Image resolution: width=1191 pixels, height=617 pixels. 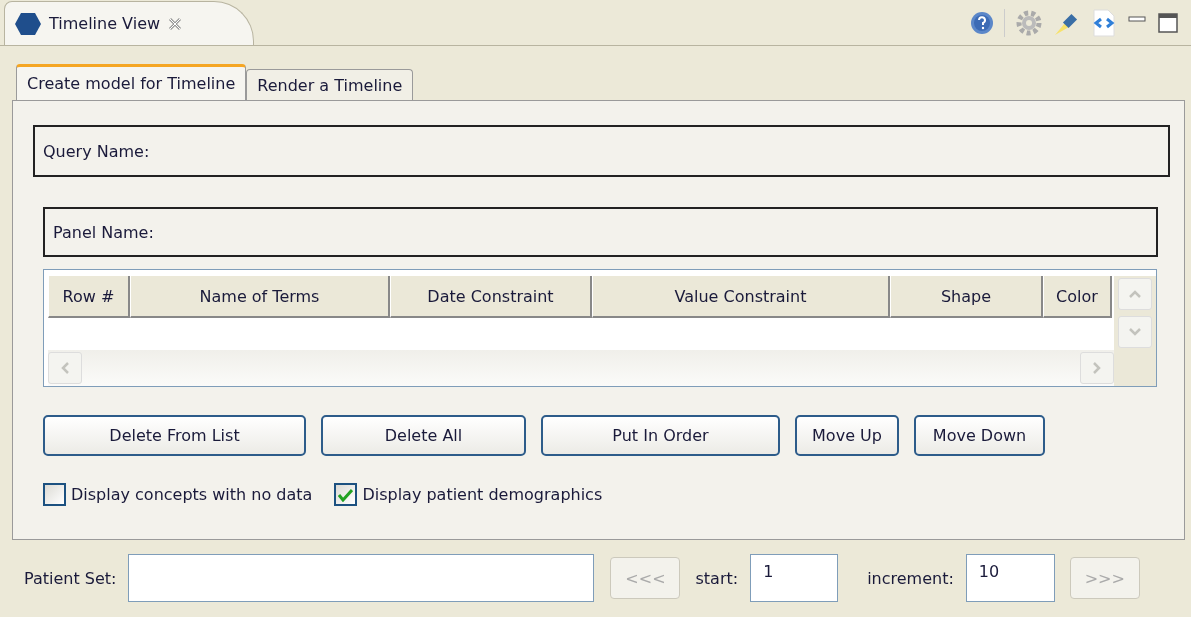 What do you see at coordinates (260, 297) in the screenshot?
I see `column-header: Name of Terms` at bounding box center [260, 297].